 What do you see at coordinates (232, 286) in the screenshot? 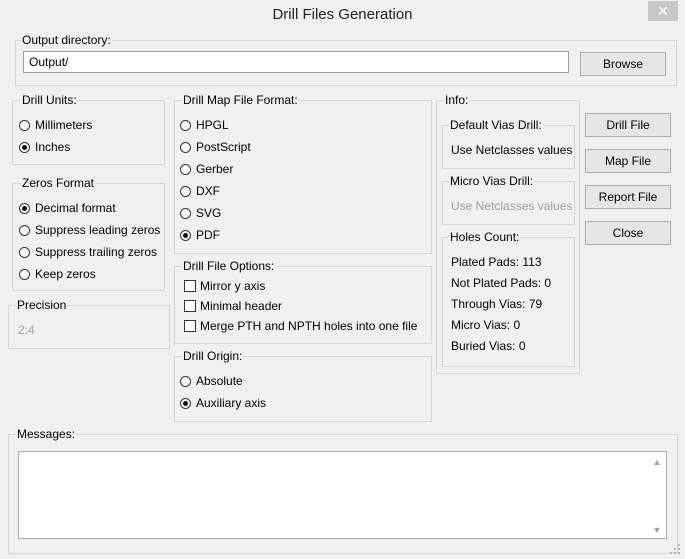
I see `drill-file-option-option-label: Mirror y axis` at bounding box center [232, 286].